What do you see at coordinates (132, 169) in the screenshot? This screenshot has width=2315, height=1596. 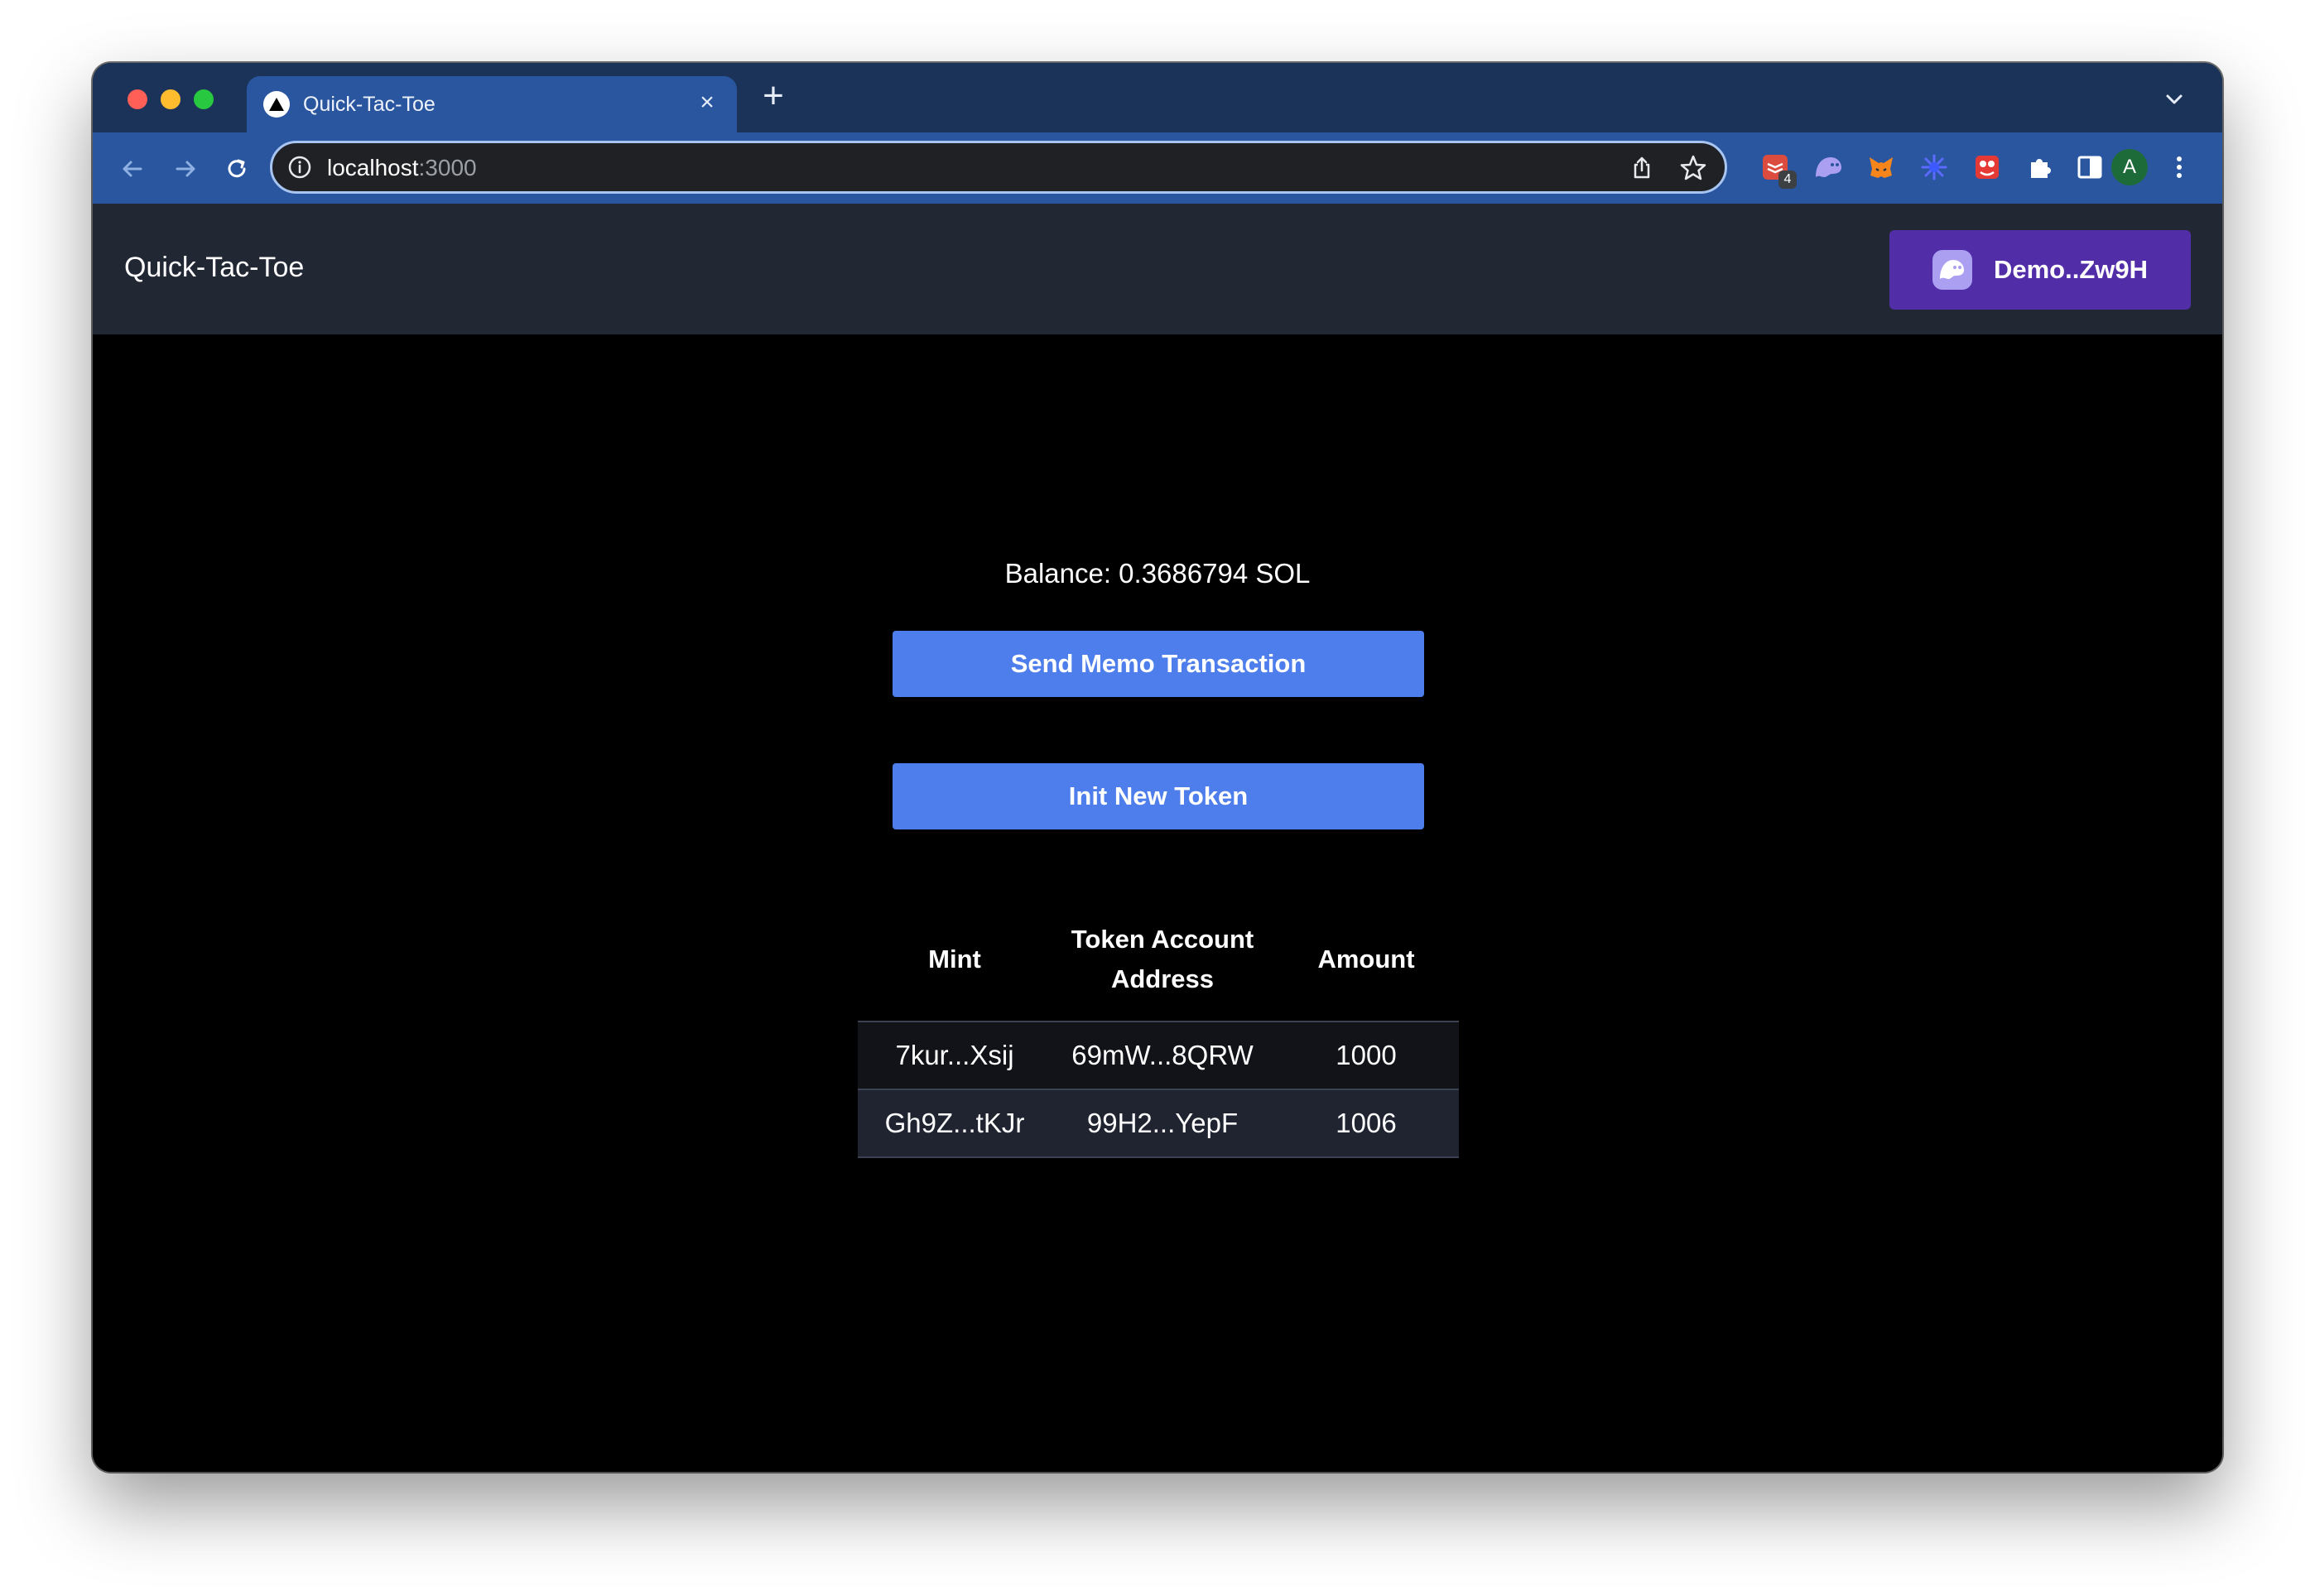 I see `back-arrow-icon` at bounding box center [132, 169].